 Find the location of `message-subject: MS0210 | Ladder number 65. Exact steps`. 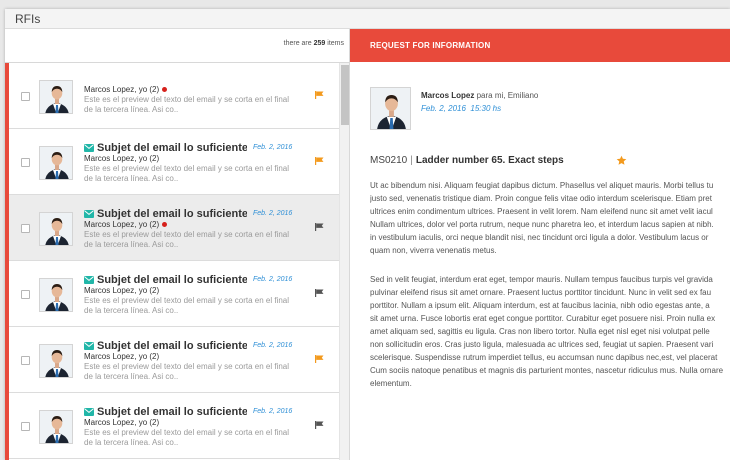

message-subject: MS0210 | Ladder number 65. Exact steps is located at coordinates (467, 160).